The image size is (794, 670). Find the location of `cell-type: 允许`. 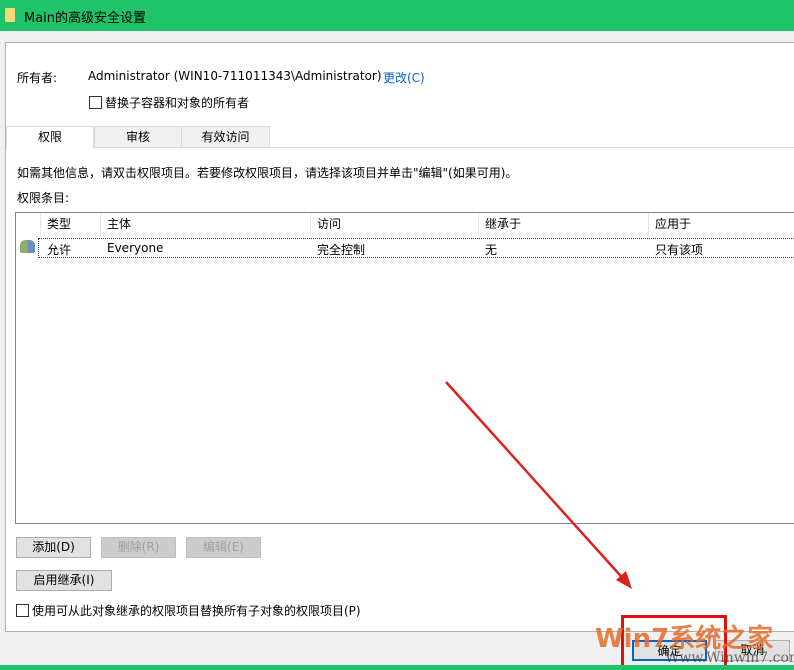

cell-type: 允许 is located at coordinates (59, 250).